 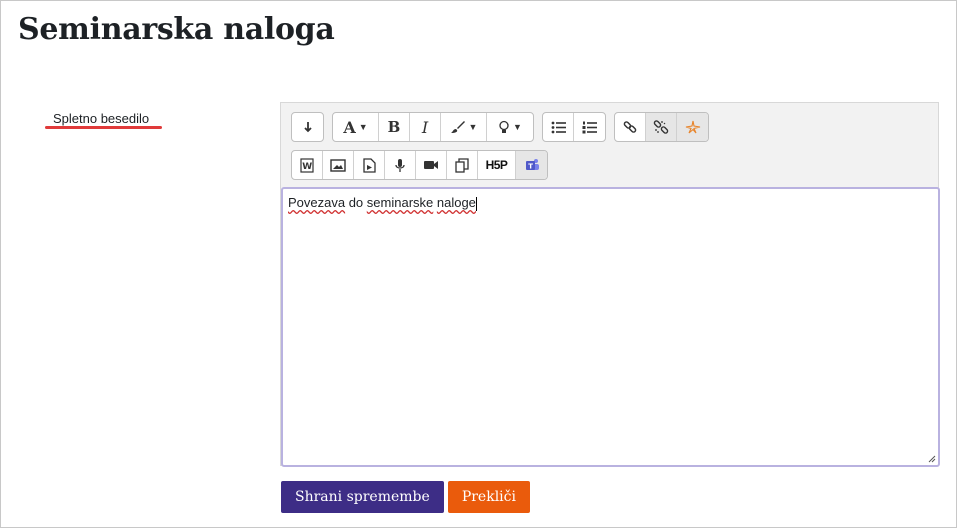 I want to click on svg-text: W, so click(x=307, y=167).